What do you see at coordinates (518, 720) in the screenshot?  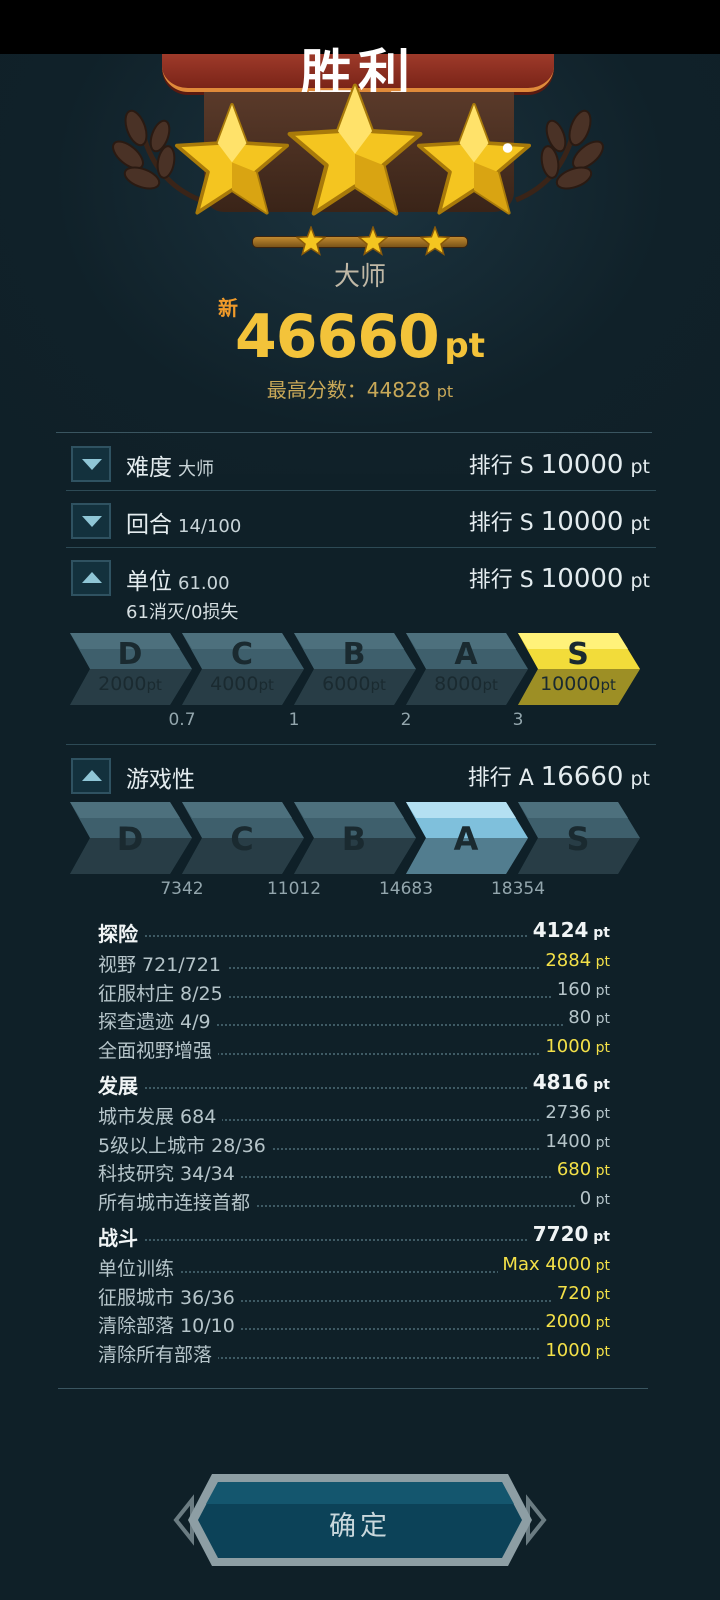 I see `units-threshold: 3` at bounding box center [518, 720].